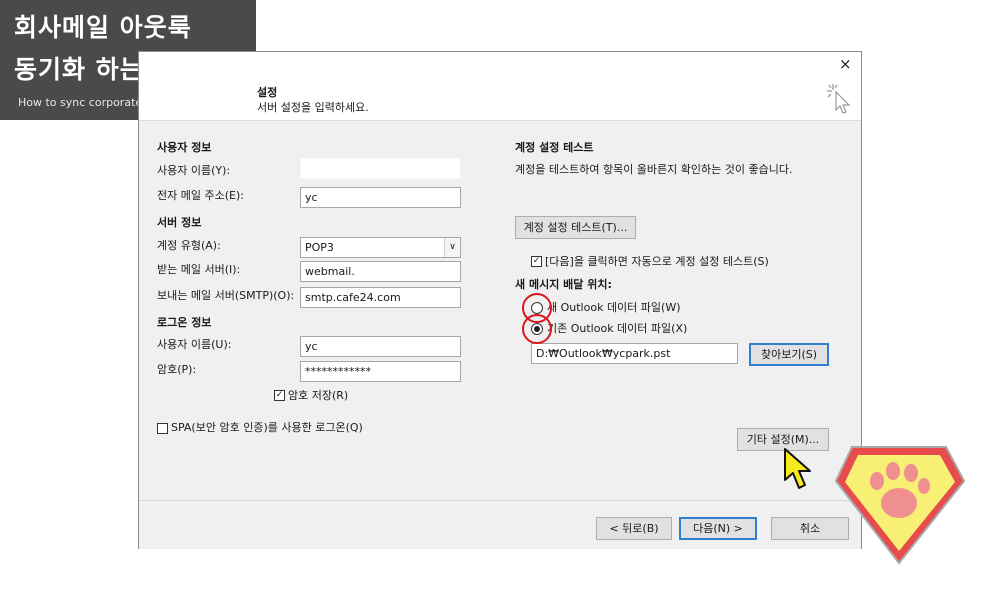 The image size is (1000, 600). What do you see at coordinates (452, 247) in the screenshot?
I see `chevron-down-icon: ∨` at bounding box center [452, 247].